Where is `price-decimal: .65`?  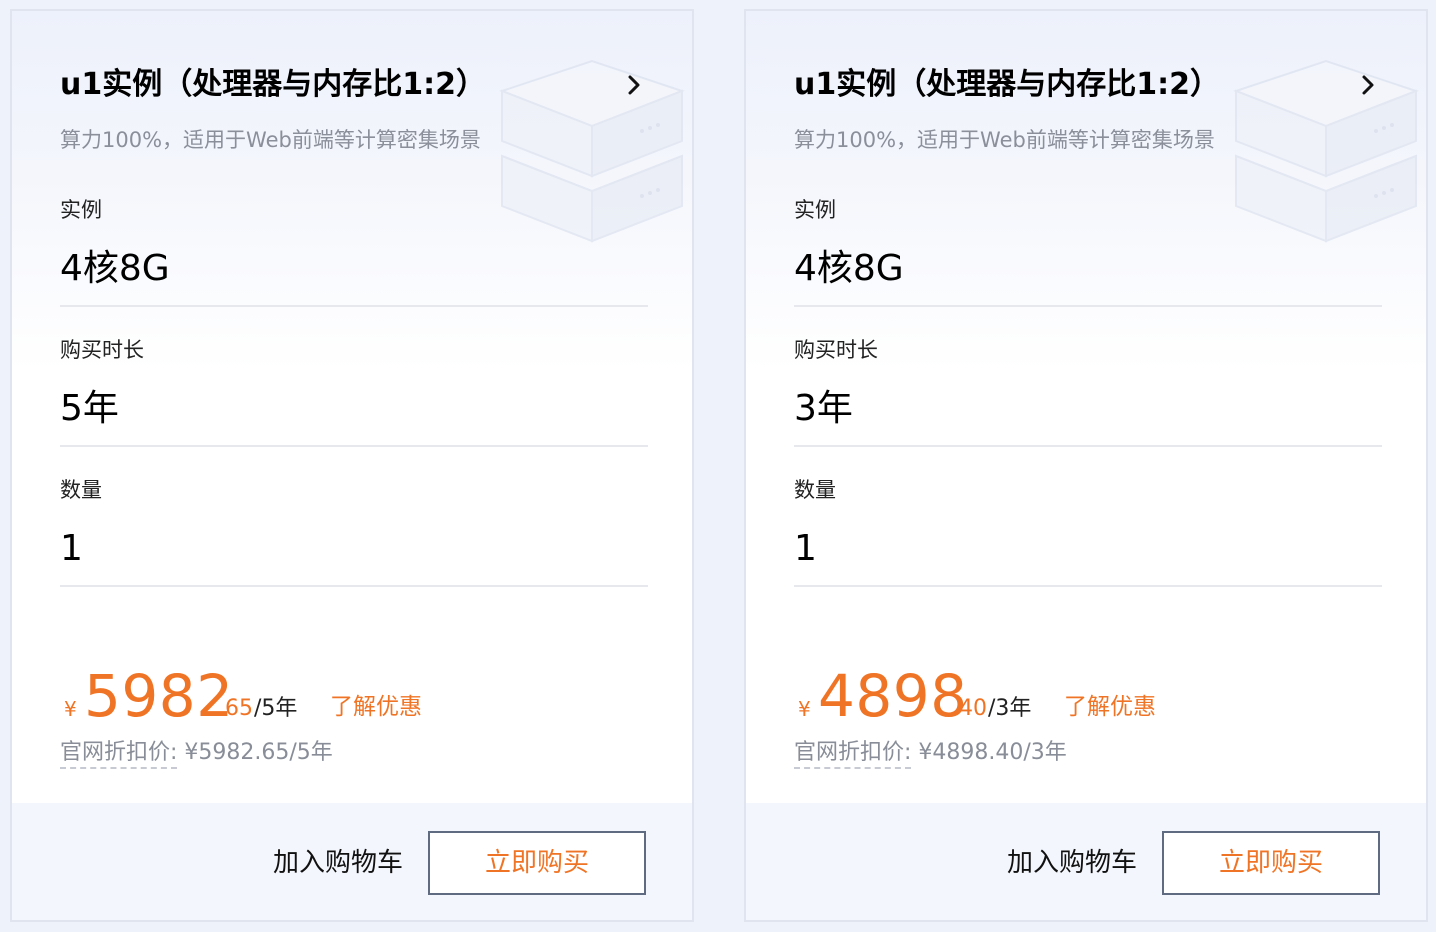
price-decimal: .65 is located at coordinates (235, 708).